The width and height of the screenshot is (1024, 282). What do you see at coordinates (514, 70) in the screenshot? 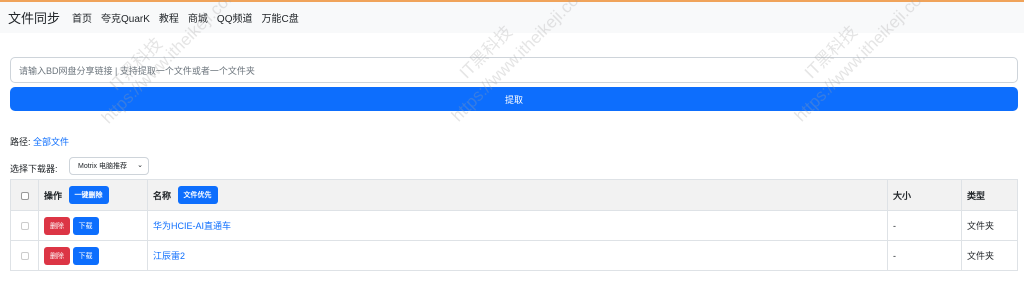
I see `share-link-input: 请输入BD网盘分享链接 | 支持提取一个文件或者一个文件夹` at bounding box center [514, 70].